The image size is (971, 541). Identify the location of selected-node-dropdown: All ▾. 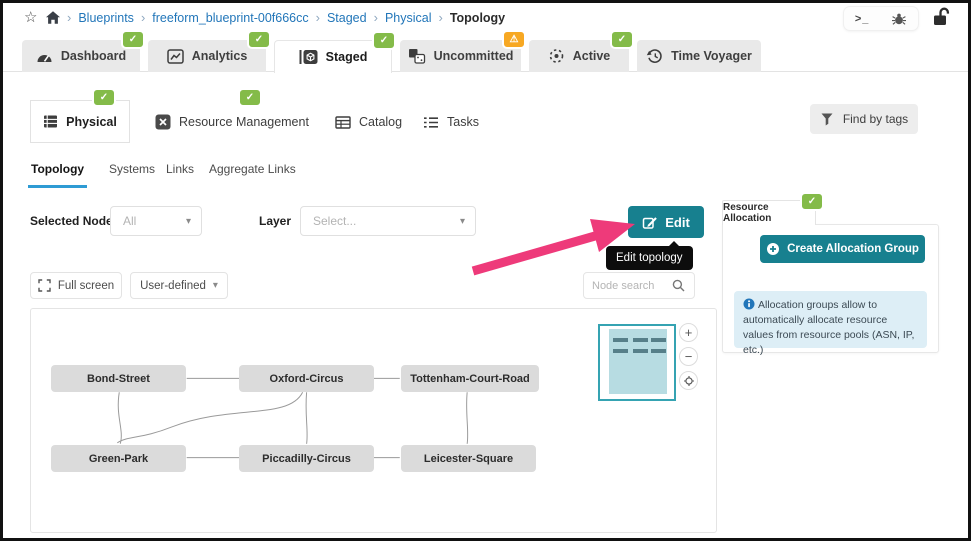
(156, 221).